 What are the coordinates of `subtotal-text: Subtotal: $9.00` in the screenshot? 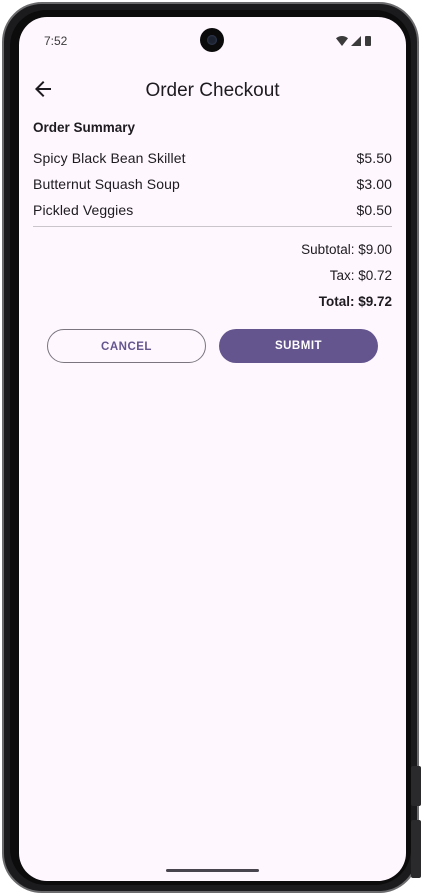 It's located at (346, 249).